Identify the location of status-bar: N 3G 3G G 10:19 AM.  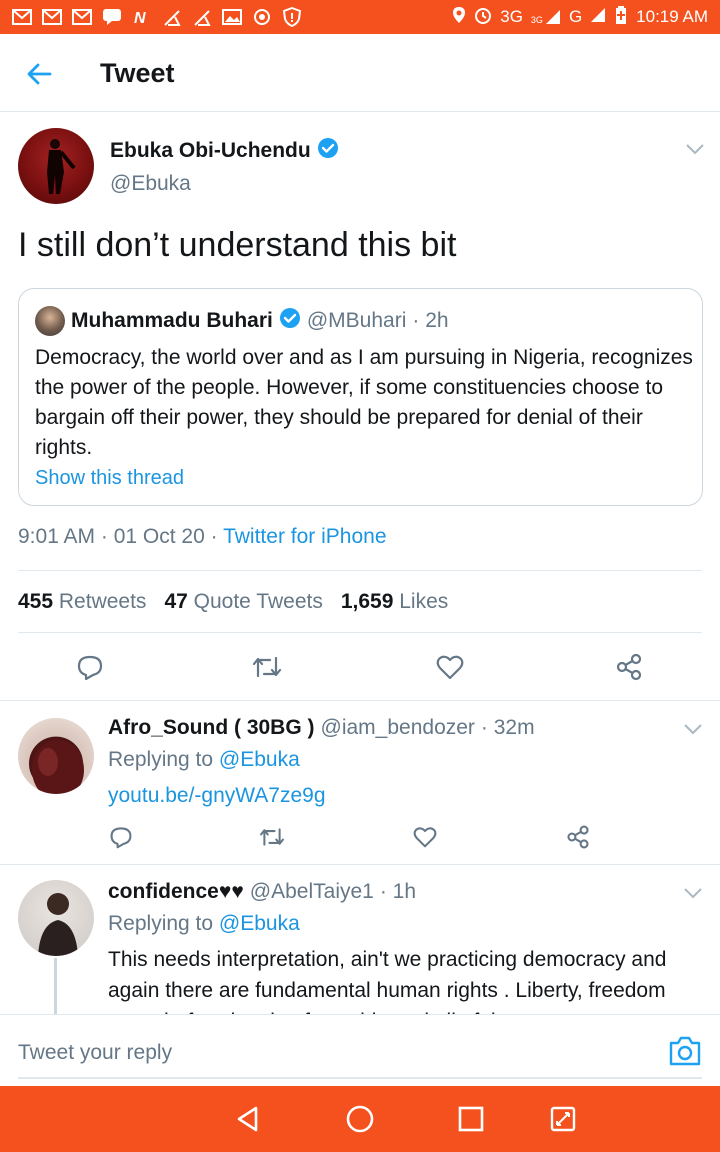
(360, 17).